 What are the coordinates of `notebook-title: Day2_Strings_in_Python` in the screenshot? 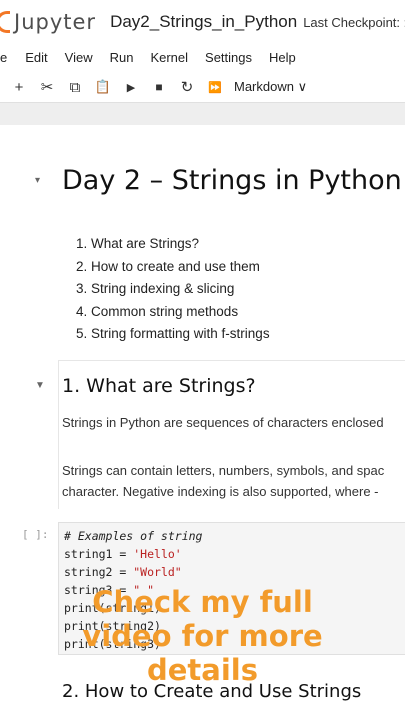 It's located at (203, 22).